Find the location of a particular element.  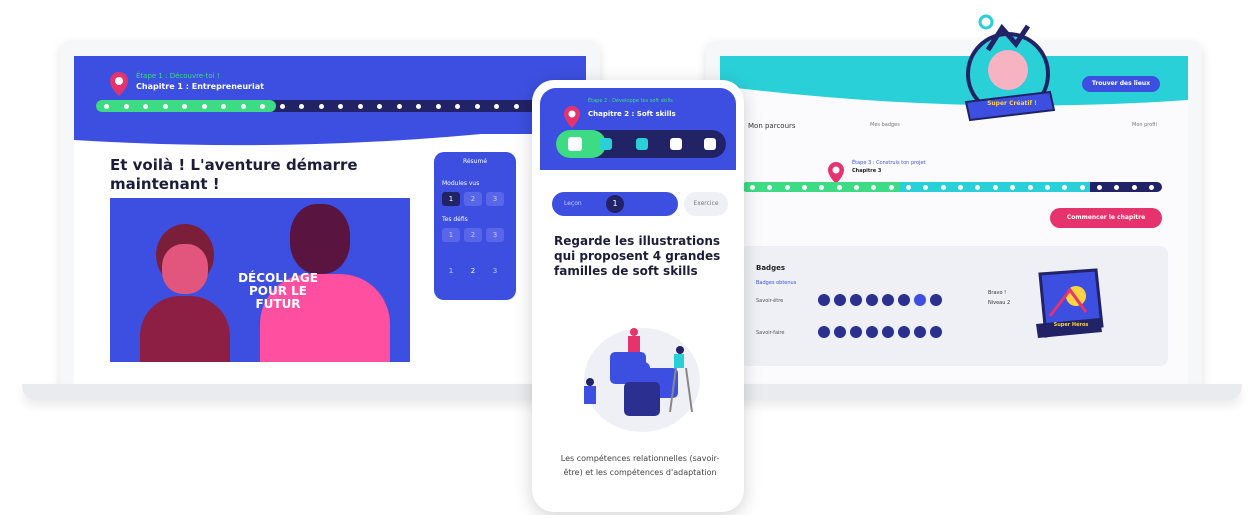

lesson-toggle: Leçon 1 is located at coordinates (615, 204).